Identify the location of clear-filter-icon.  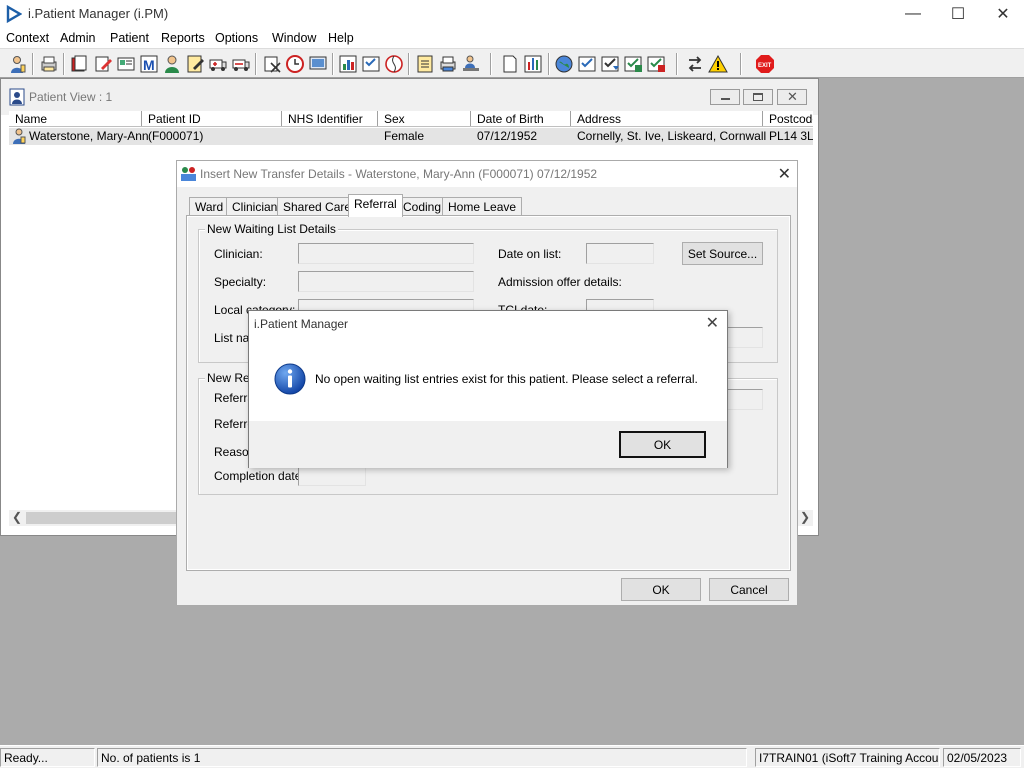
(272, 64).